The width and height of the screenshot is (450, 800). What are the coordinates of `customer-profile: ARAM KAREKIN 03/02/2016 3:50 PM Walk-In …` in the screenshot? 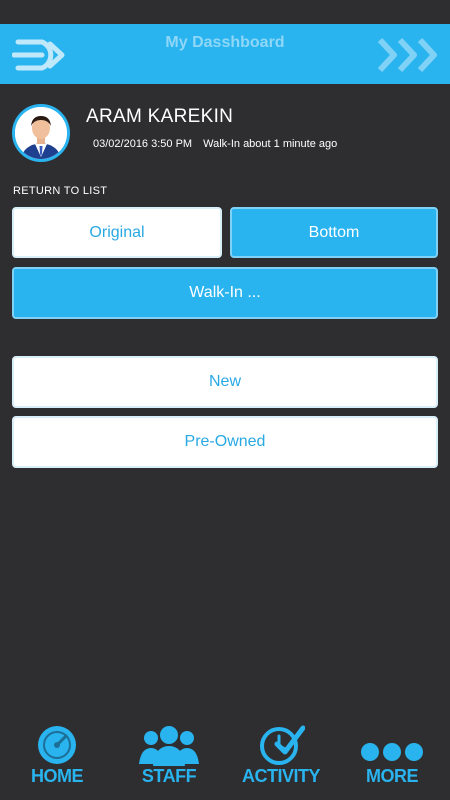 It's located at (227, 134).